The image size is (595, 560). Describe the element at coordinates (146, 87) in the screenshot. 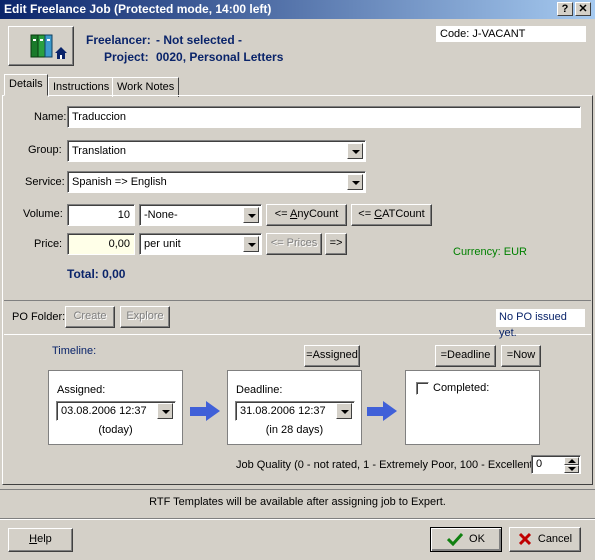

I see `tab-work-notes: Work Notes` at that location.